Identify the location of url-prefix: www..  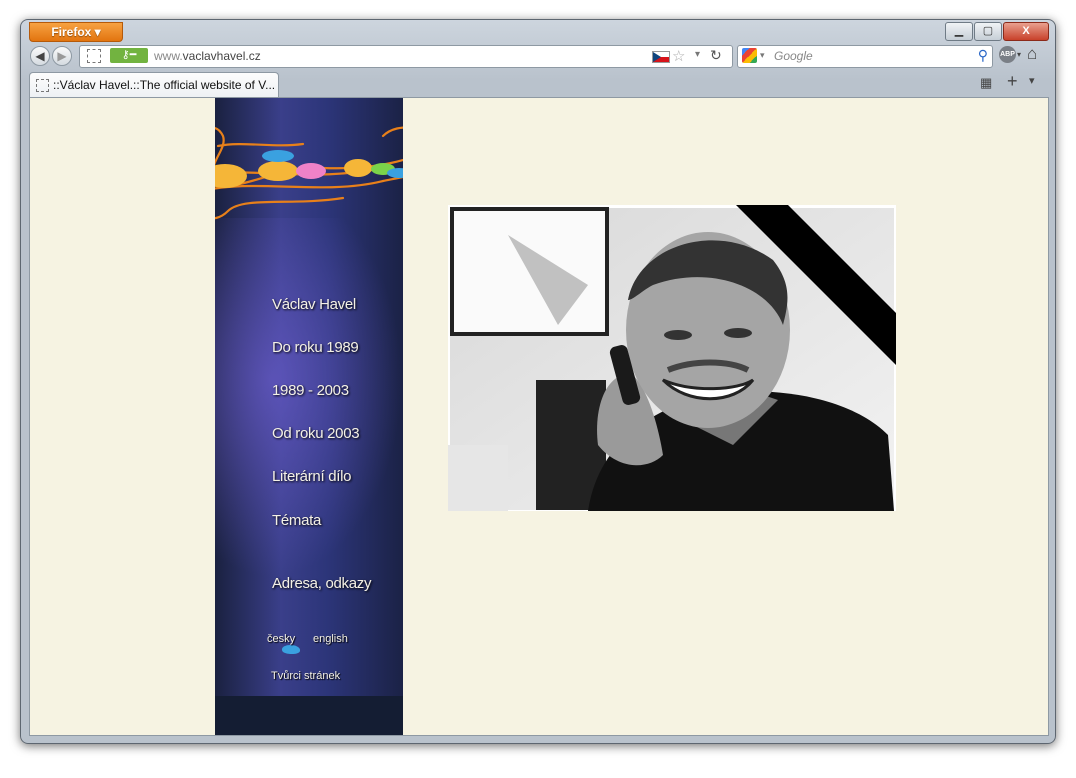
(168, 56).